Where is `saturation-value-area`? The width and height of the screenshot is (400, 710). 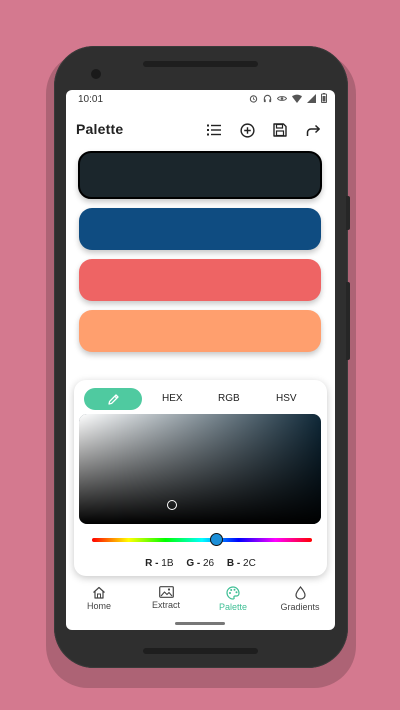
saturation-value-area is located at coordinates (200, 469).